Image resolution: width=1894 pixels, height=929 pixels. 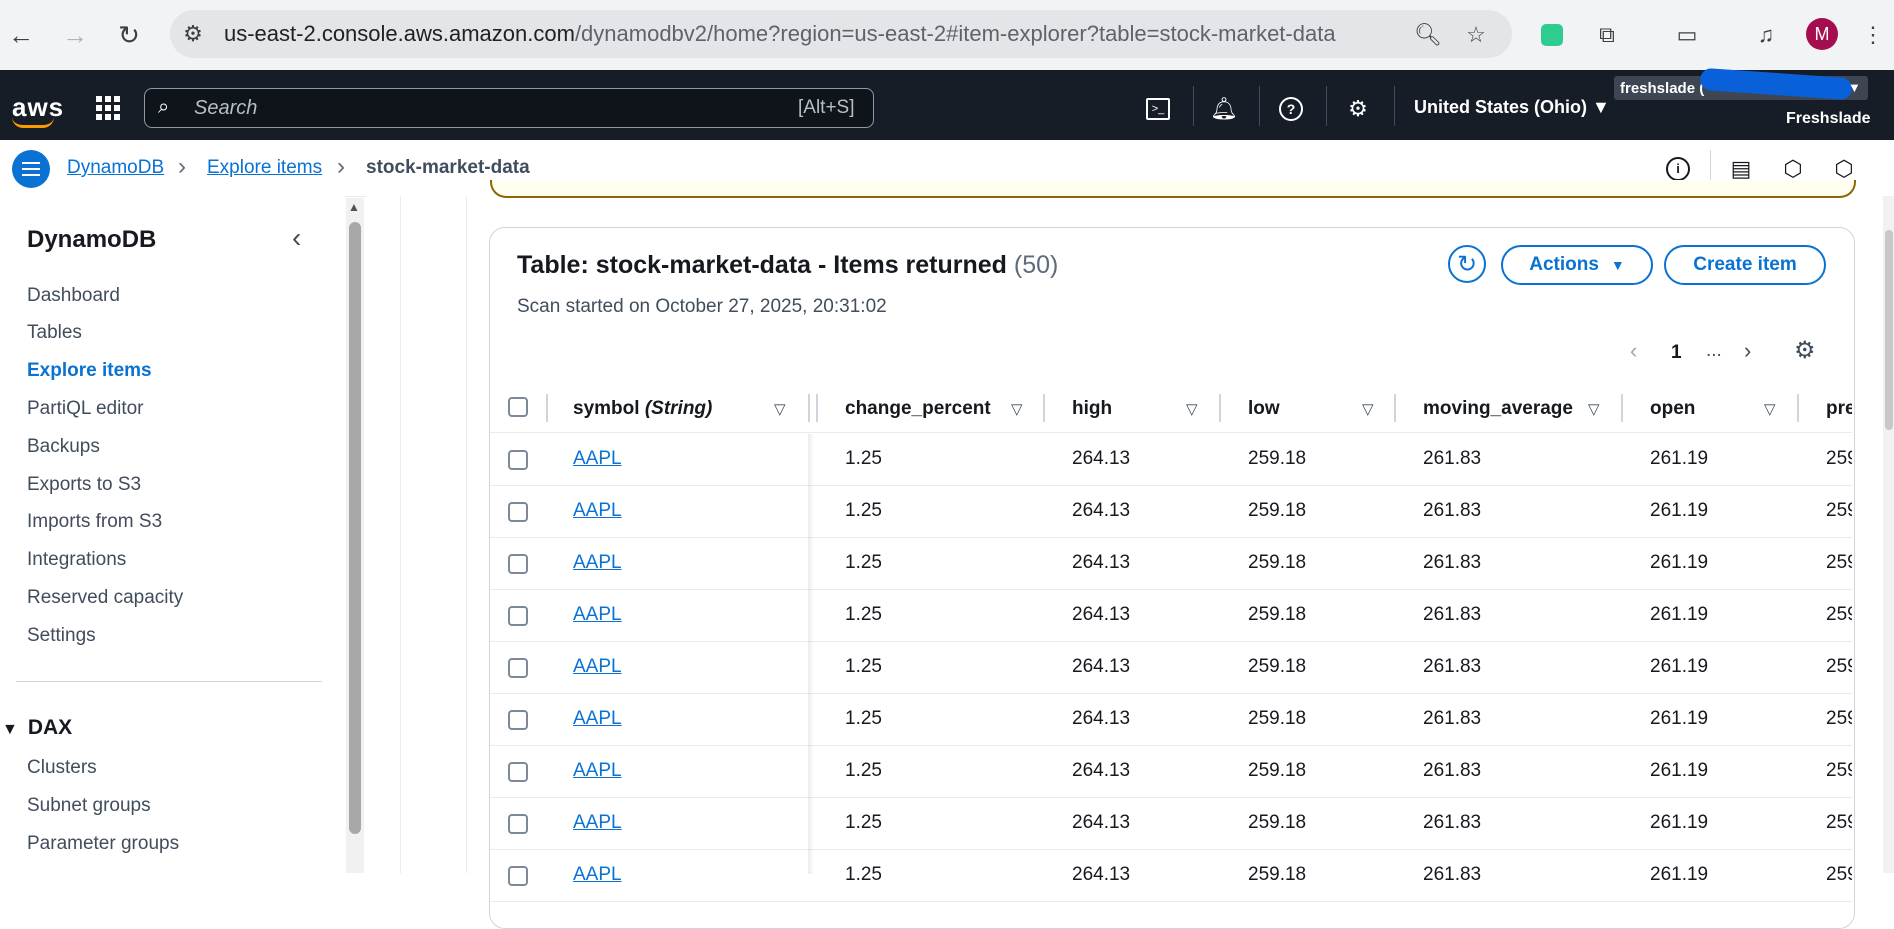 I want to click on help-icon: ?, so click(x=1291, y=109).